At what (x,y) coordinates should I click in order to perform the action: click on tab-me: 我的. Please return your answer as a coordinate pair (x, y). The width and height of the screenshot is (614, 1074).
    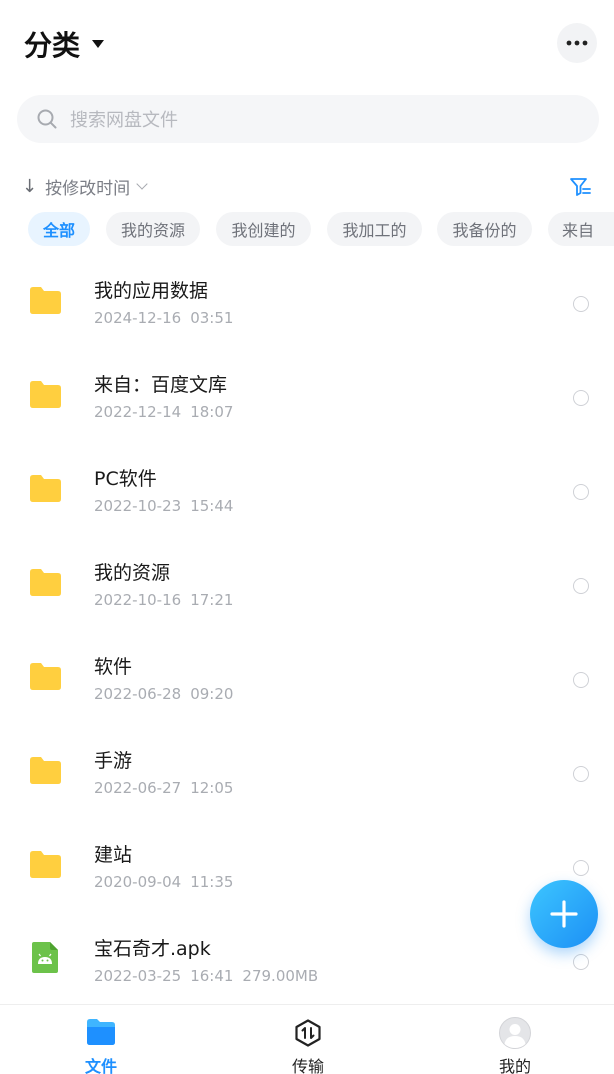
    Looking at the image, I should click on (515, 1039).